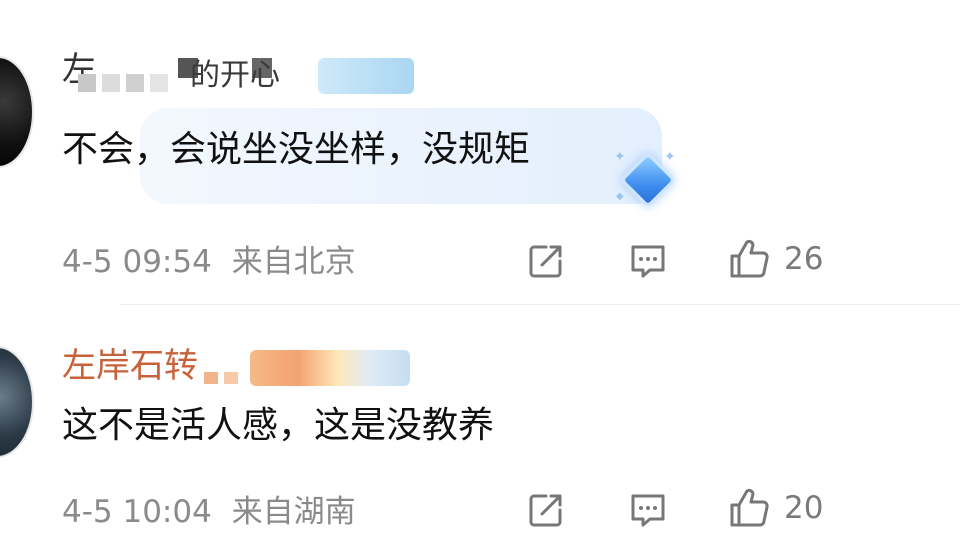  I want to click on comment-time: 4-5 09:54, so click(137, 262).